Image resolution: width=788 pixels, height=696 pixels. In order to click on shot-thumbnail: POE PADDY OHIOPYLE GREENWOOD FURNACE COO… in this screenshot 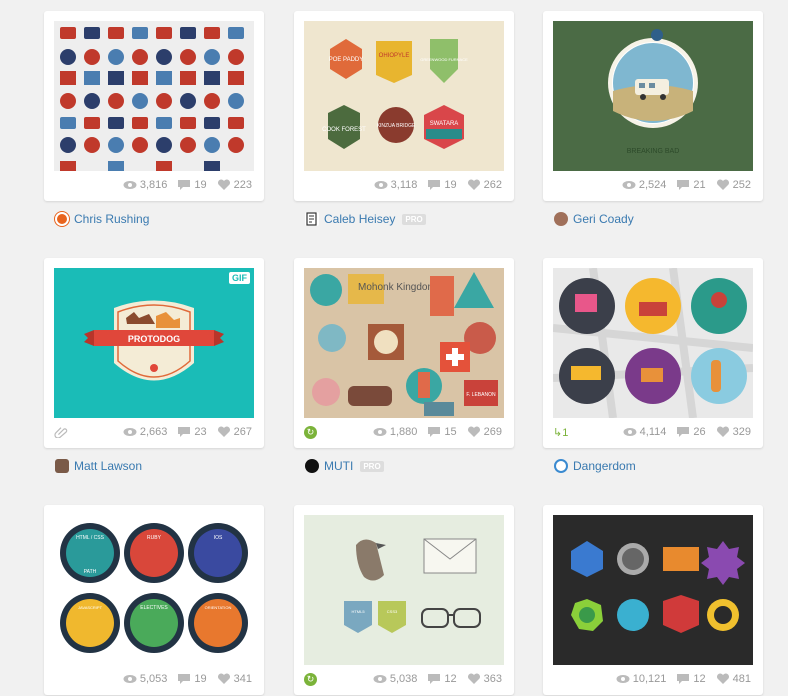, I will do `click(404, 96)`.